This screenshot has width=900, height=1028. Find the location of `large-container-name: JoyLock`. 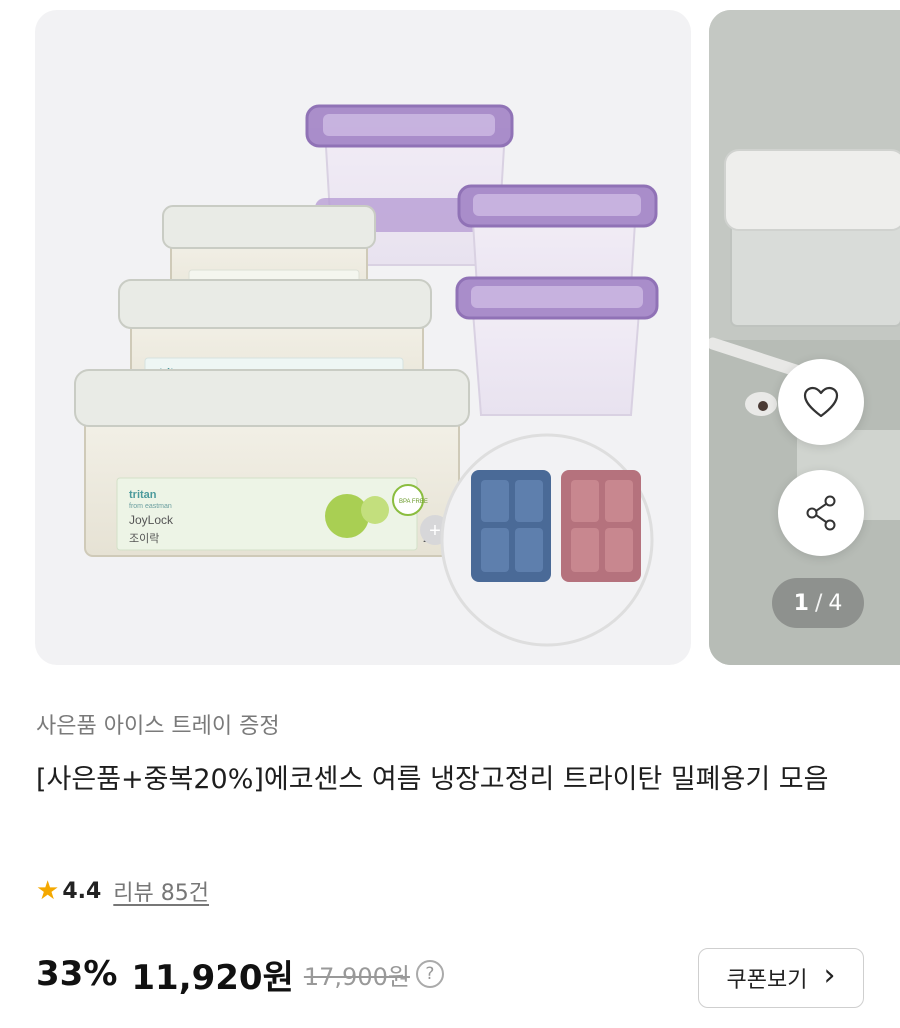

large-container-name: JoyLock is located at coordinates (151, 520).